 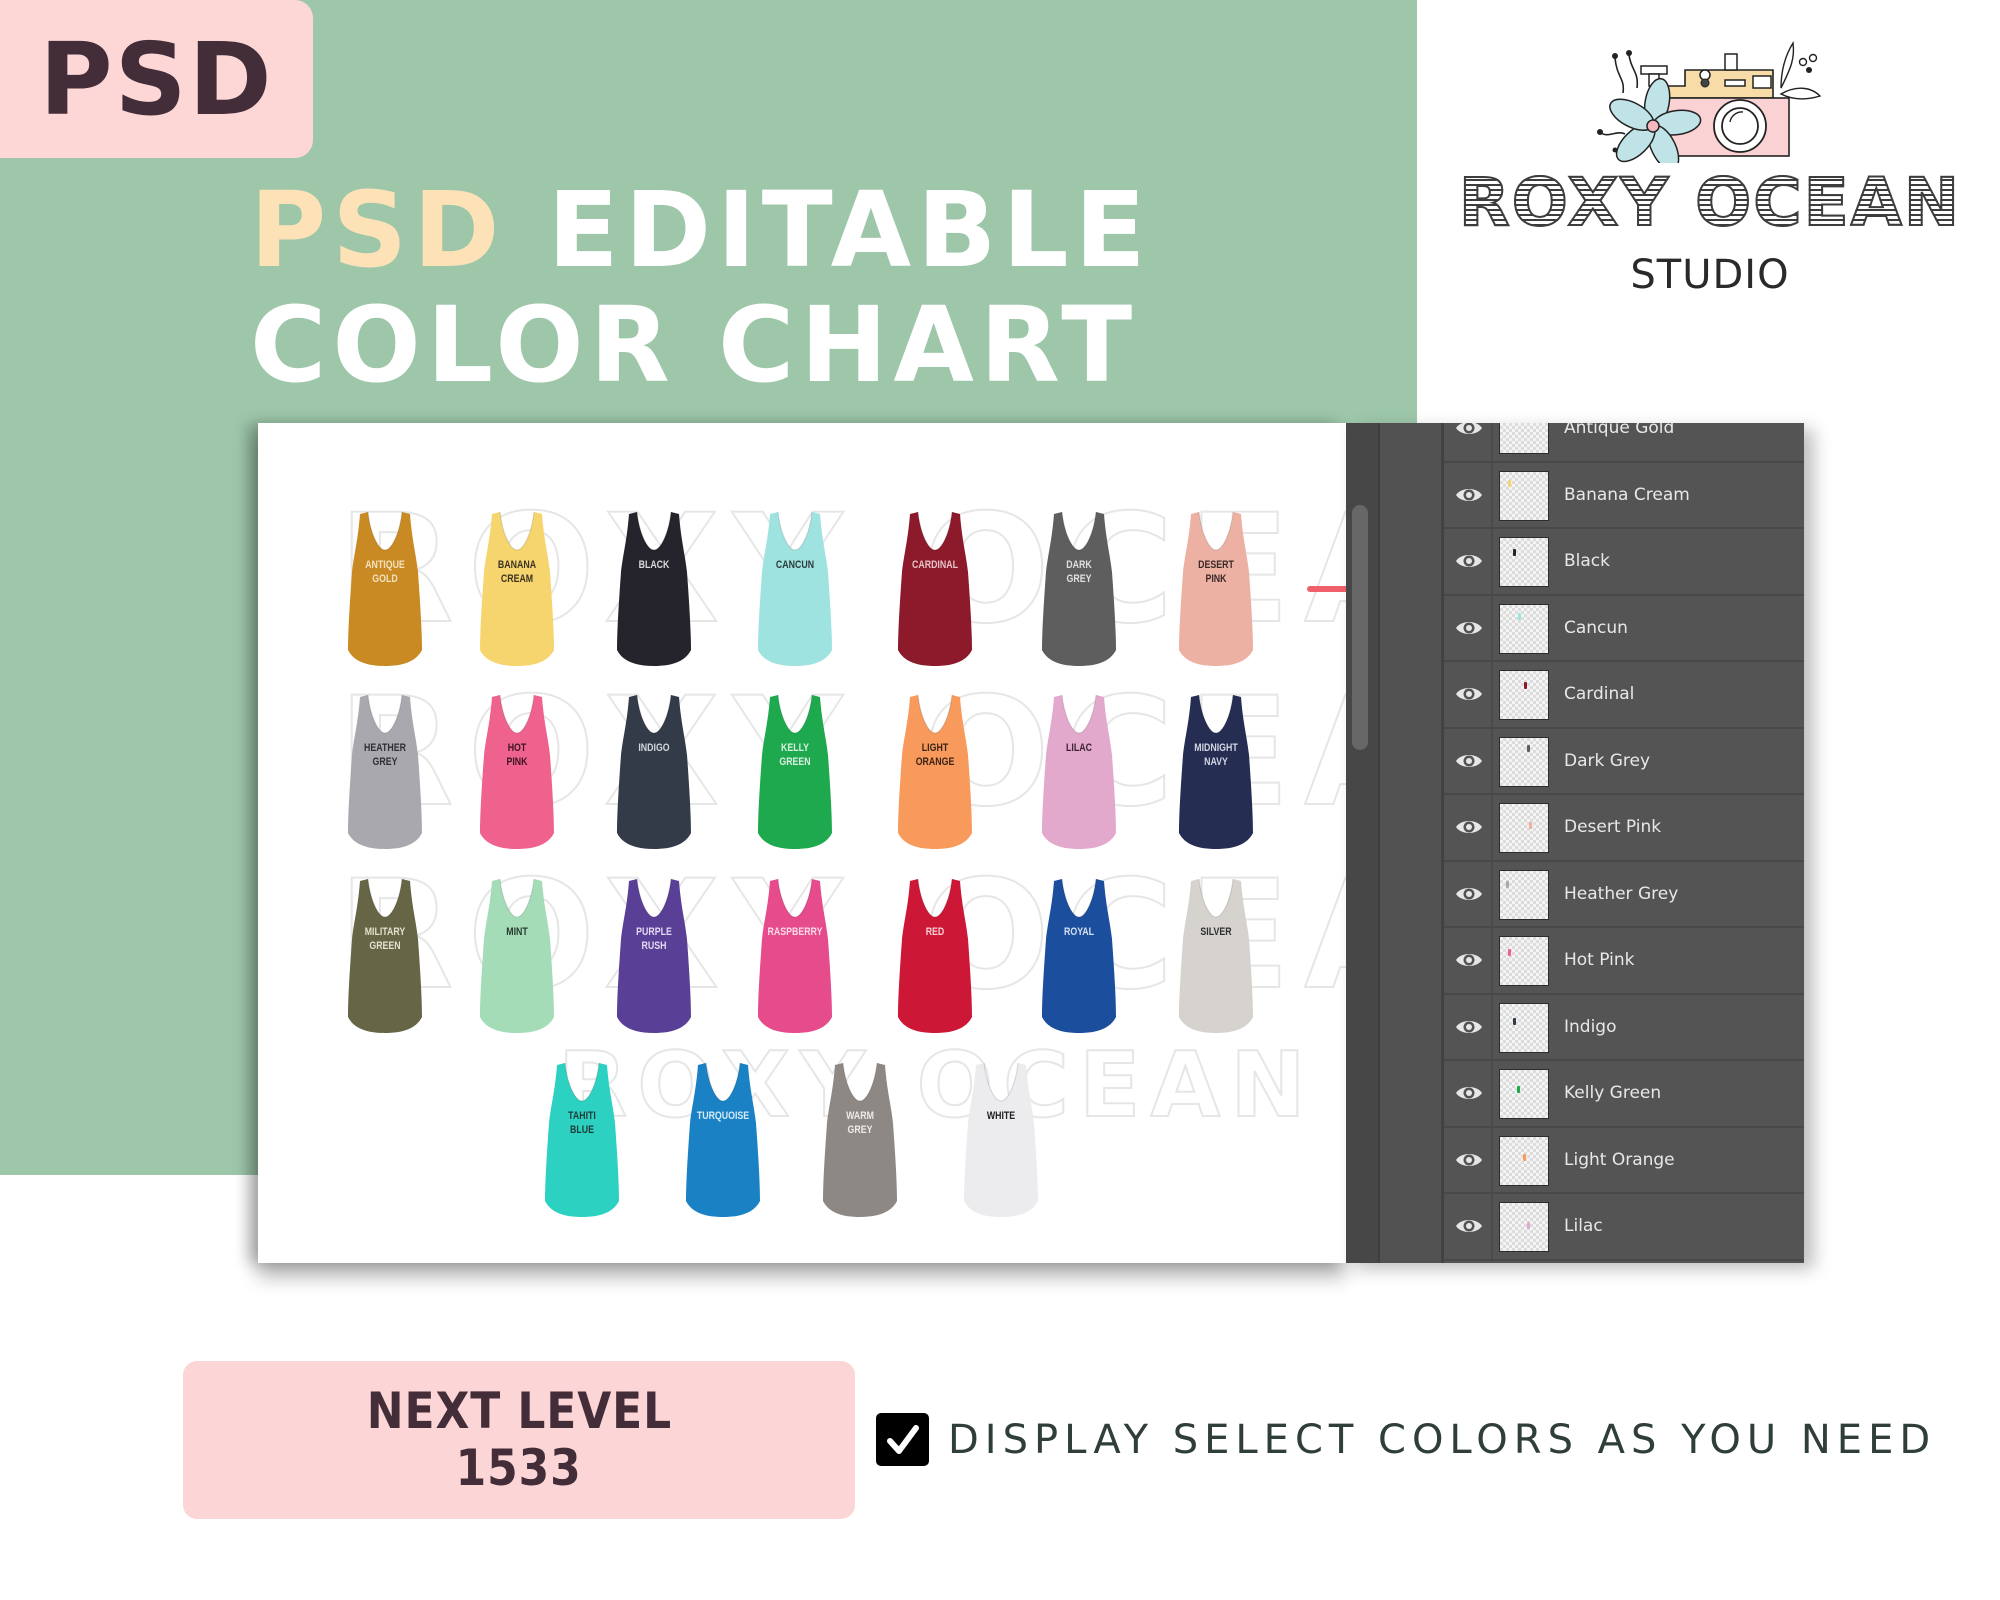 I want to click on tank-label: INDIGO, so click(x=654, y=748).